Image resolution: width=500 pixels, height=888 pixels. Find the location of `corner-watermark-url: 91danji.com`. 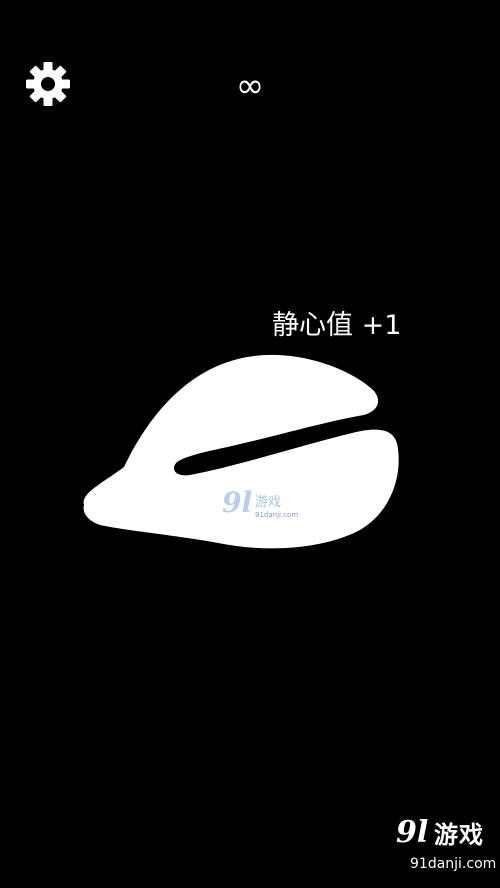

corner-watermark-url: 91danji.com is located at coordinates (453, 864).